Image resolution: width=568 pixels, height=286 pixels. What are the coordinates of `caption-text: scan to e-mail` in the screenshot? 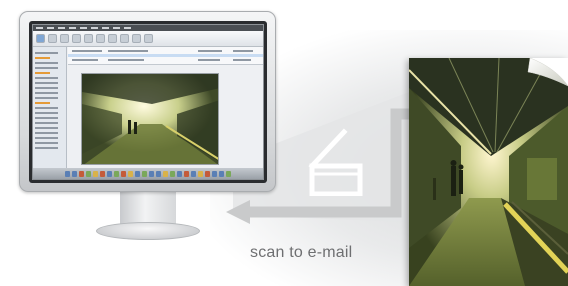 It's located at (301, 252).